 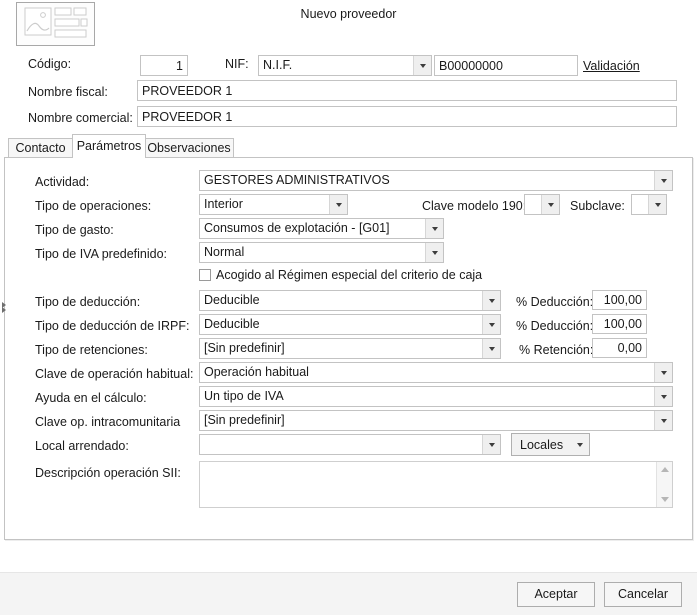 I want to click on ayuda-calculo-combo: Un tipo de IVA, so click(x=436, y=396).